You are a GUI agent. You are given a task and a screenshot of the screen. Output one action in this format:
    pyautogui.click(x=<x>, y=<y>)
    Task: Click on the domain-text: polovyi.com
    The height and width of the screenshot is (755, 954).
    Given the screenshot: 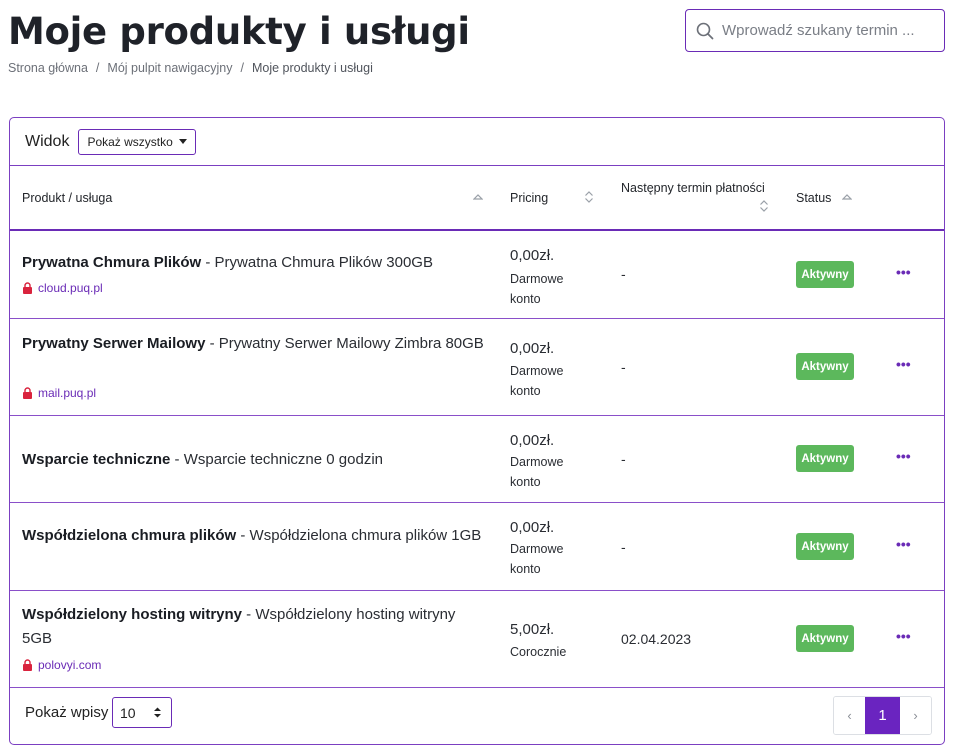 What is the action you would take?
    pyautogui.click(x=70, y=665)
    